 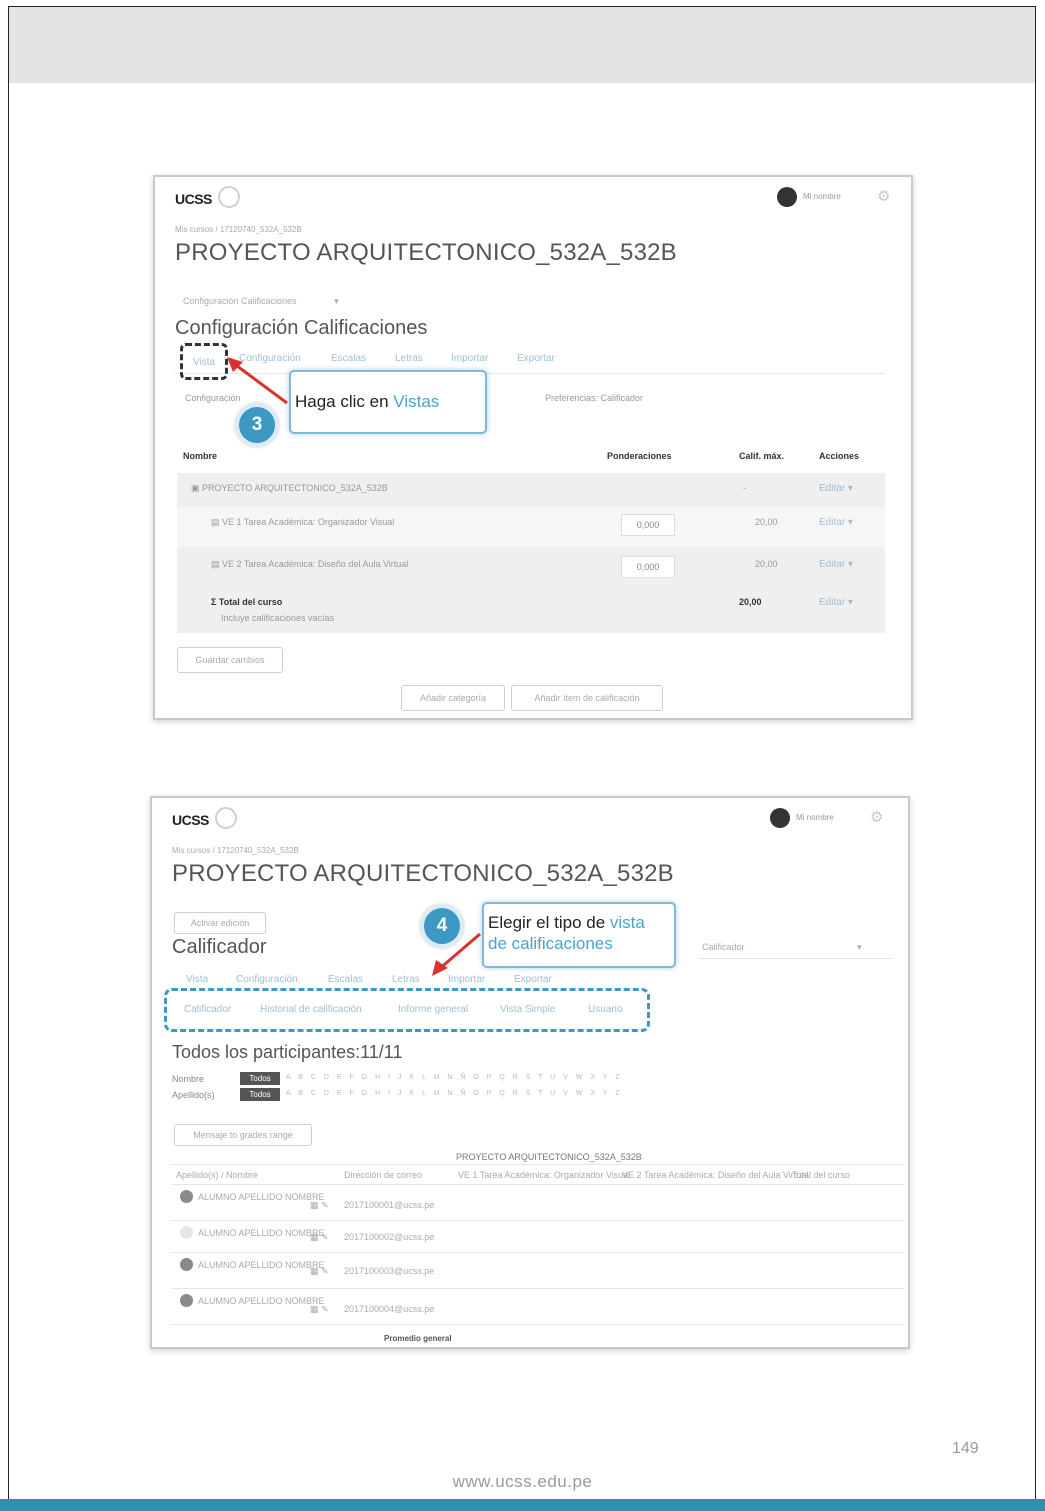 I want to click on subtab-preferencias: Preferencias: Calificador, so click(x=594, y=398).